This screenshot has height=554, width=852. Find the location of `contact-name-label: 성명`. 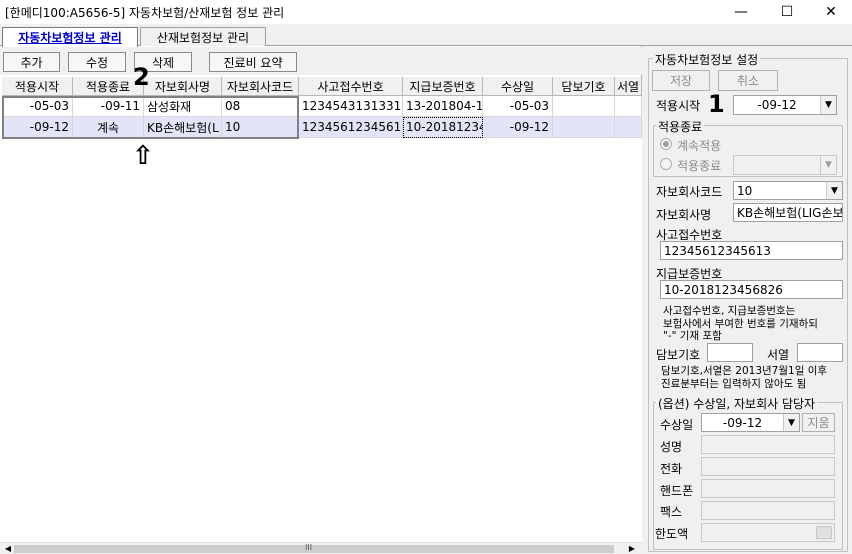

contact-name-label: 성명 is located at coordinates (671, 447).